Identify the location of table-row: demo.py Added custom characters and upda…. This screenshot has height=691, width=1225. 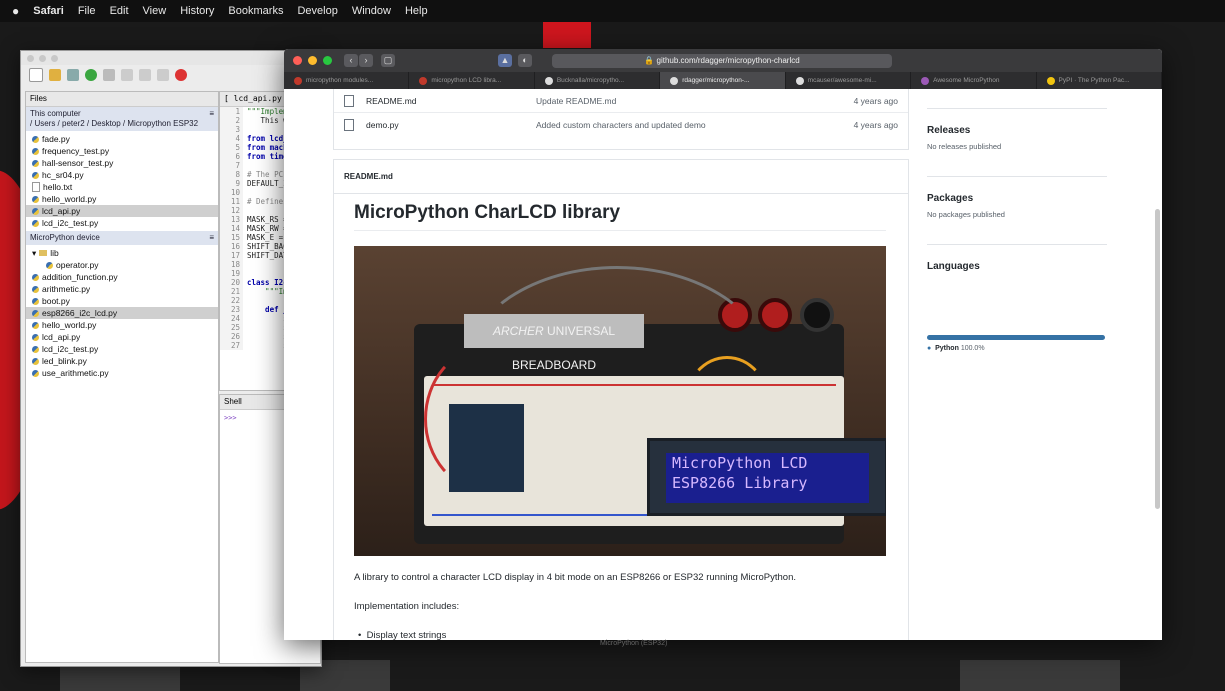
(621, 124).